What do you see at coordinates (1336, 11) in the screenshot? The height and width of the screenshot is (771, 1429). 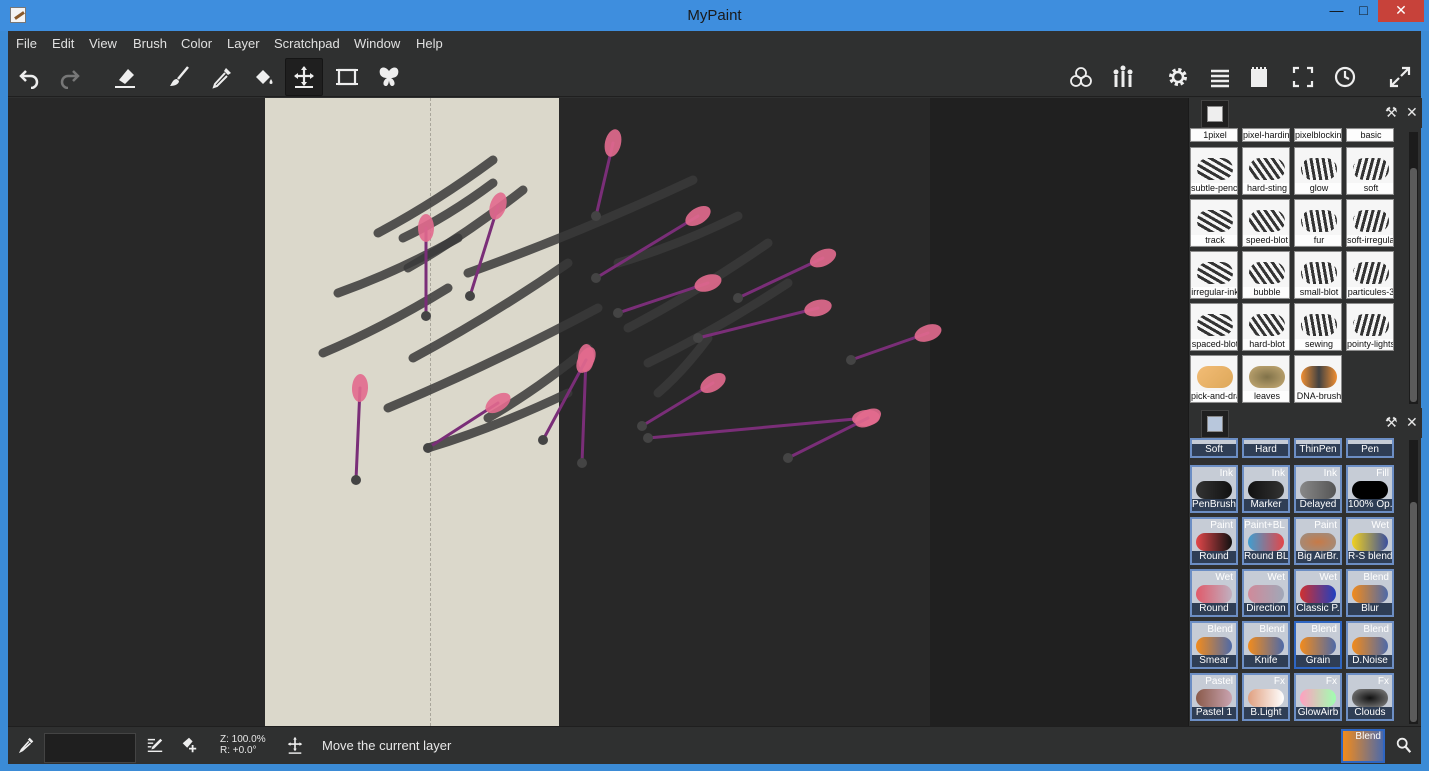 I see `minimize-button: —` at bounding box center [1336, 11].